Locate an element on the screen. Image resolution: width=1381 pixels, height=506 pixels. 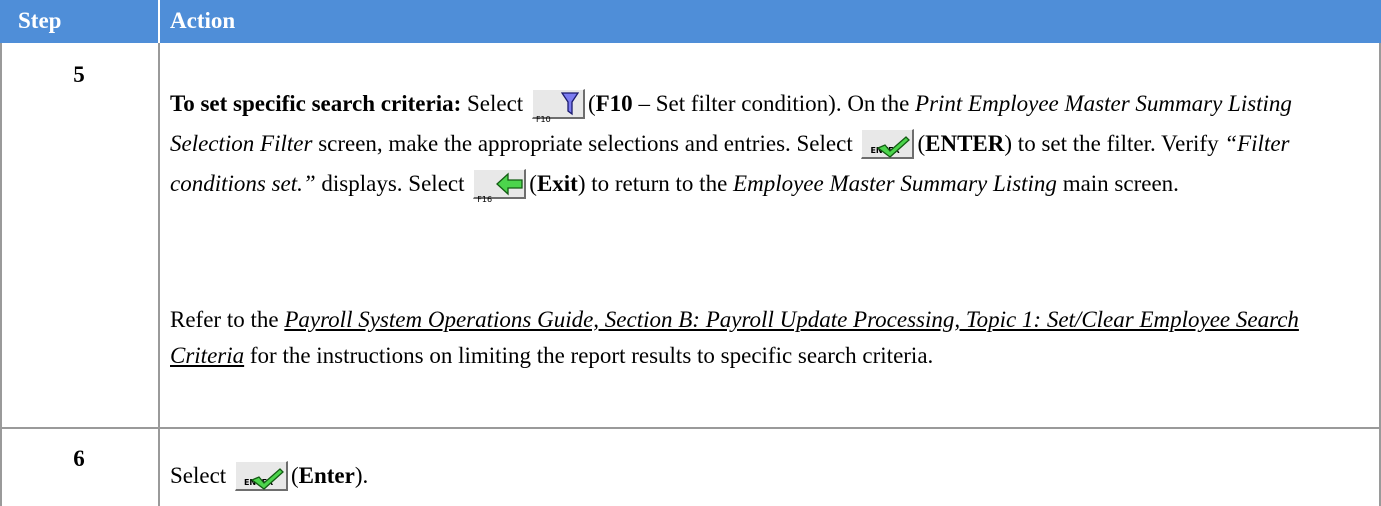
f10-key-label: F10 is located at coordinates (543, 119).